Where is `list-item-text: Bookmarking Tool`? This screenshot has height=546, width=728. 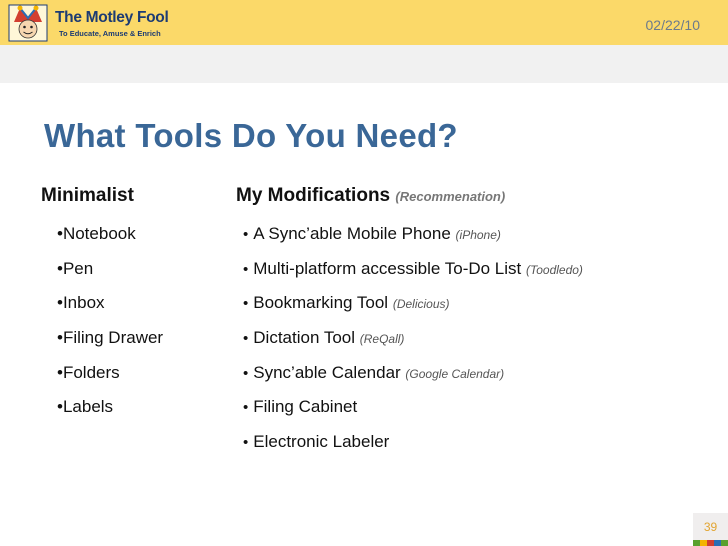
list-item-text: Bookmarking Tool is located at coordinates (321, 303).